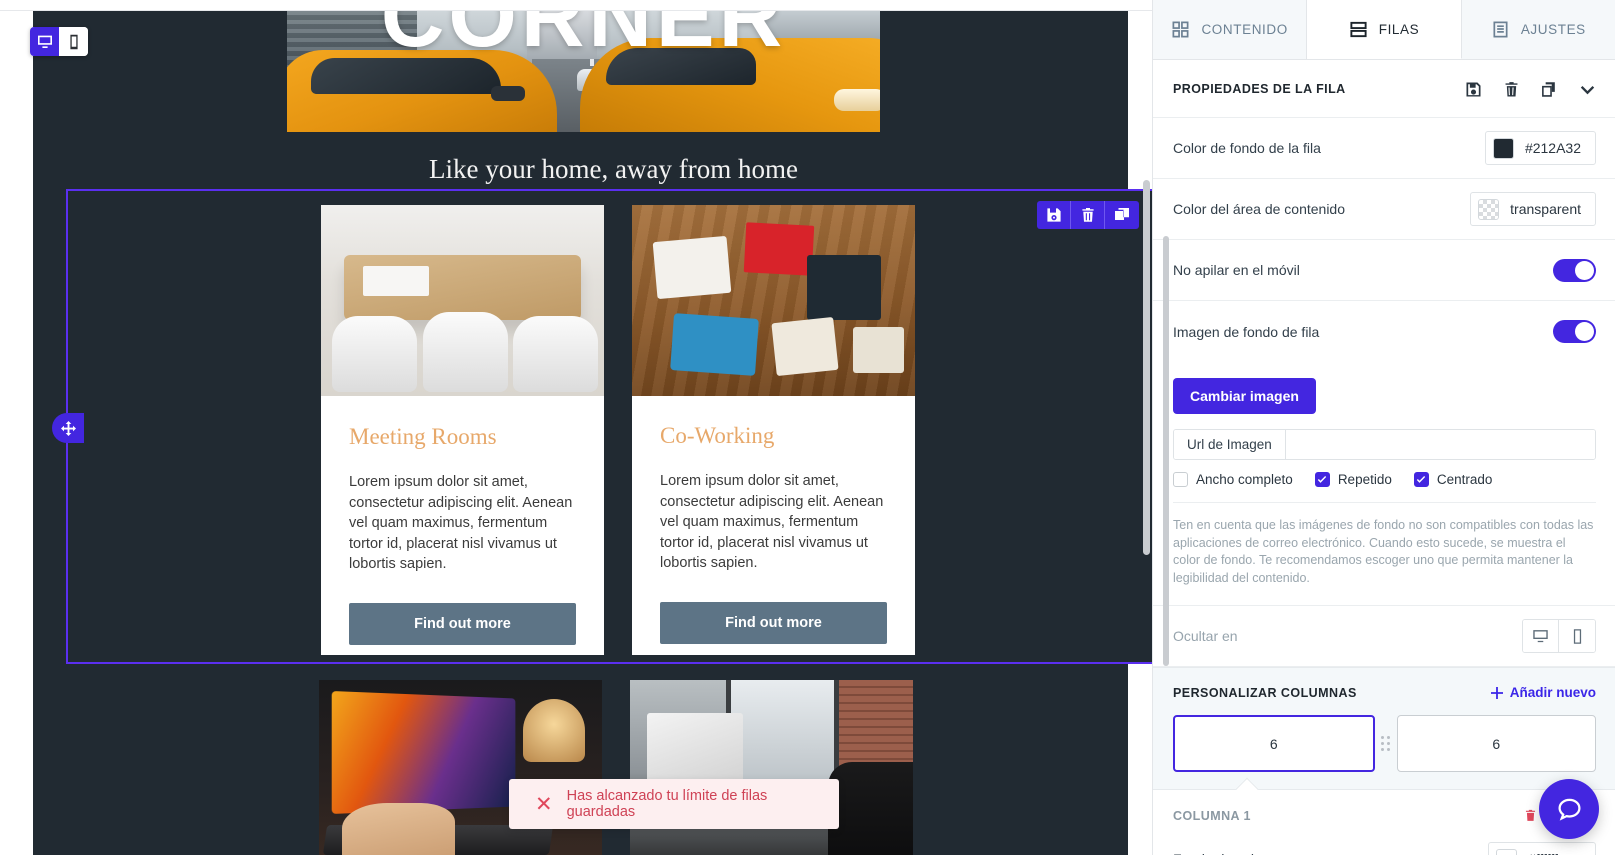 The image size is (1615, 855). I want to click on no-stack-mobile-toggle, so click(1574, 270).